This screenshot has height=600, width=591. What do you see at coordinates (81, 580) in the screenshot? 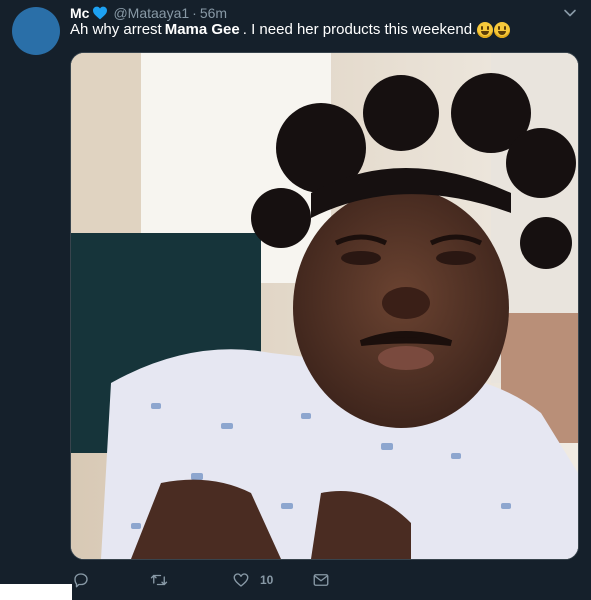
I see `reply-icon` at bounding box center [81, 580].